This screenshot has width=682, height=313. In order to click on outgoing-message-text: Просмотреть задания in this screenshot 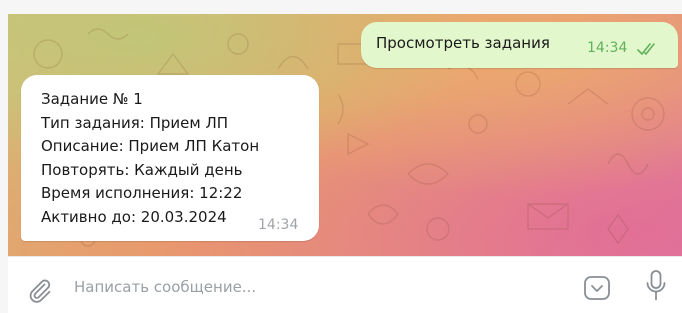, I will do `click(463, 43)`.